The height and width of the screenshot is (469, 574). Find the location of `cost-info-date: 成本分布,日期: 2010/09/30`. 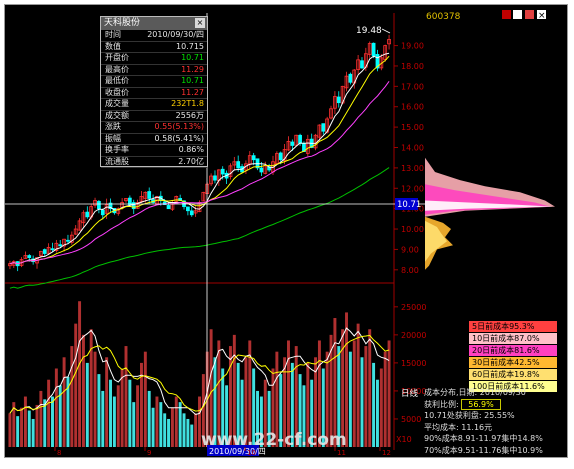

cost-info-date: 成本分布,日期: 2010/09/30 is located at coordinates (475, 392).